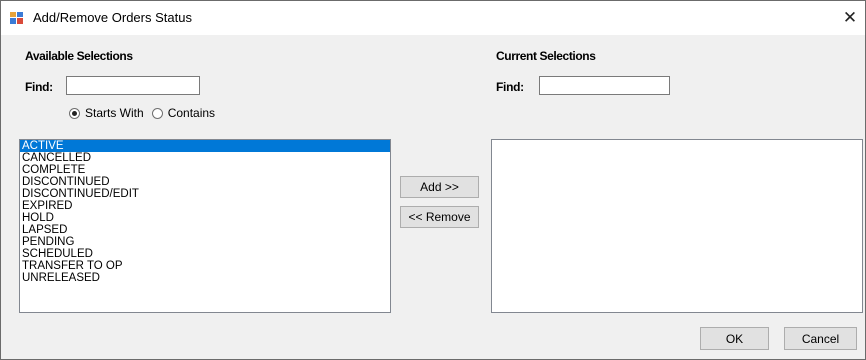 The height and width of the screenshot is (360, 866). What do you see at coordinates (205, 146) in the screenshot?
I see `list-item: ACTIVE` at bounding box center [205, 146].